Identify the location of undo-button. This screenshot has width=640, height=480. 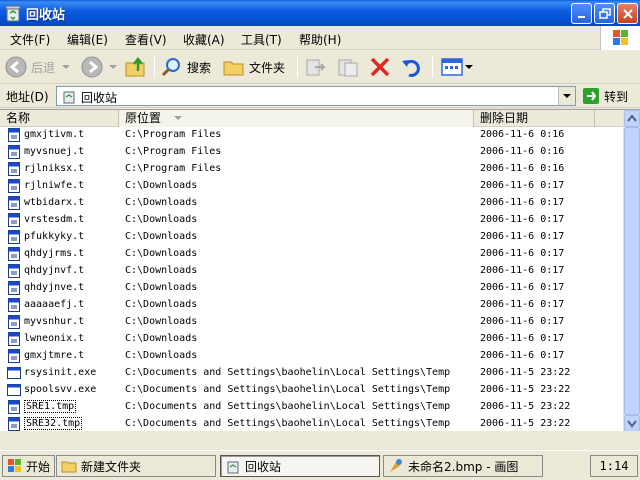
(412, 67).